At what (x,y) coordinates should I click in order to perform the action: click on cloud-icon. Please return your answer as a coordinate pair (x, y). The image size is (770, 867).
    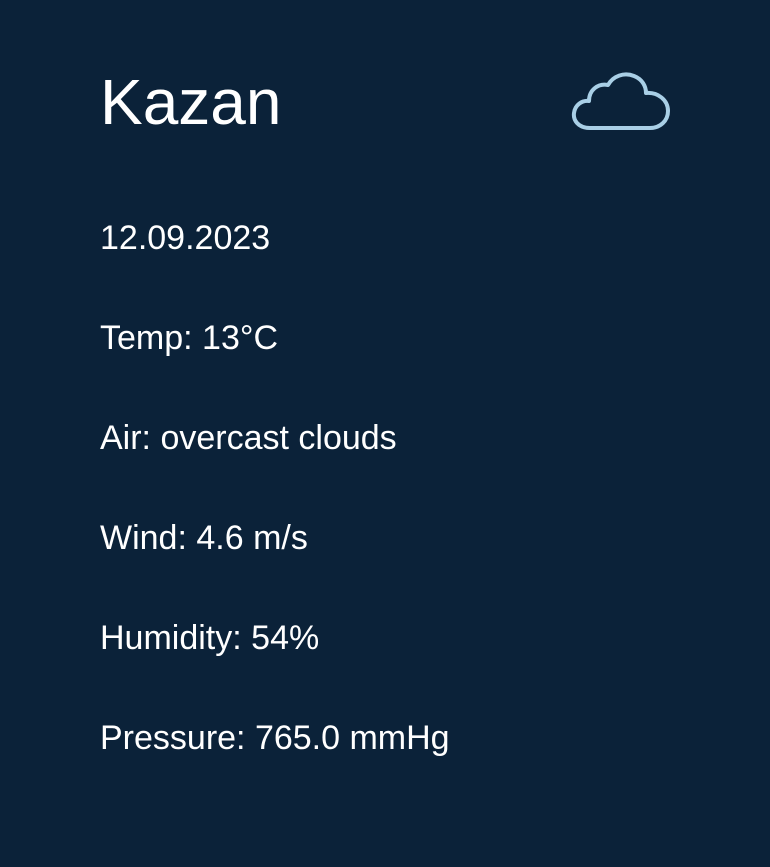
    Looking at the image, I should click on (620, 101).